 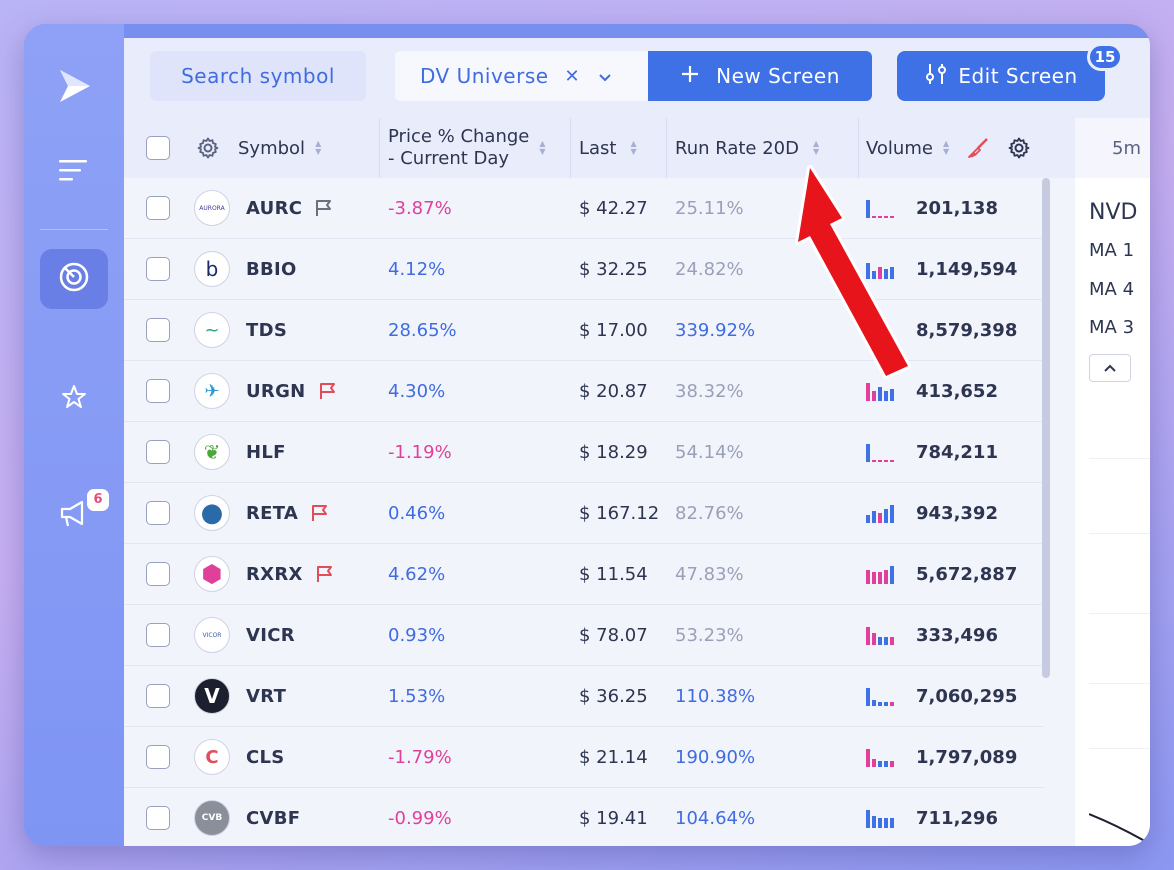 I want to click on column-header-volume: Volume ▲ ▼, so click(x=907, y=148).